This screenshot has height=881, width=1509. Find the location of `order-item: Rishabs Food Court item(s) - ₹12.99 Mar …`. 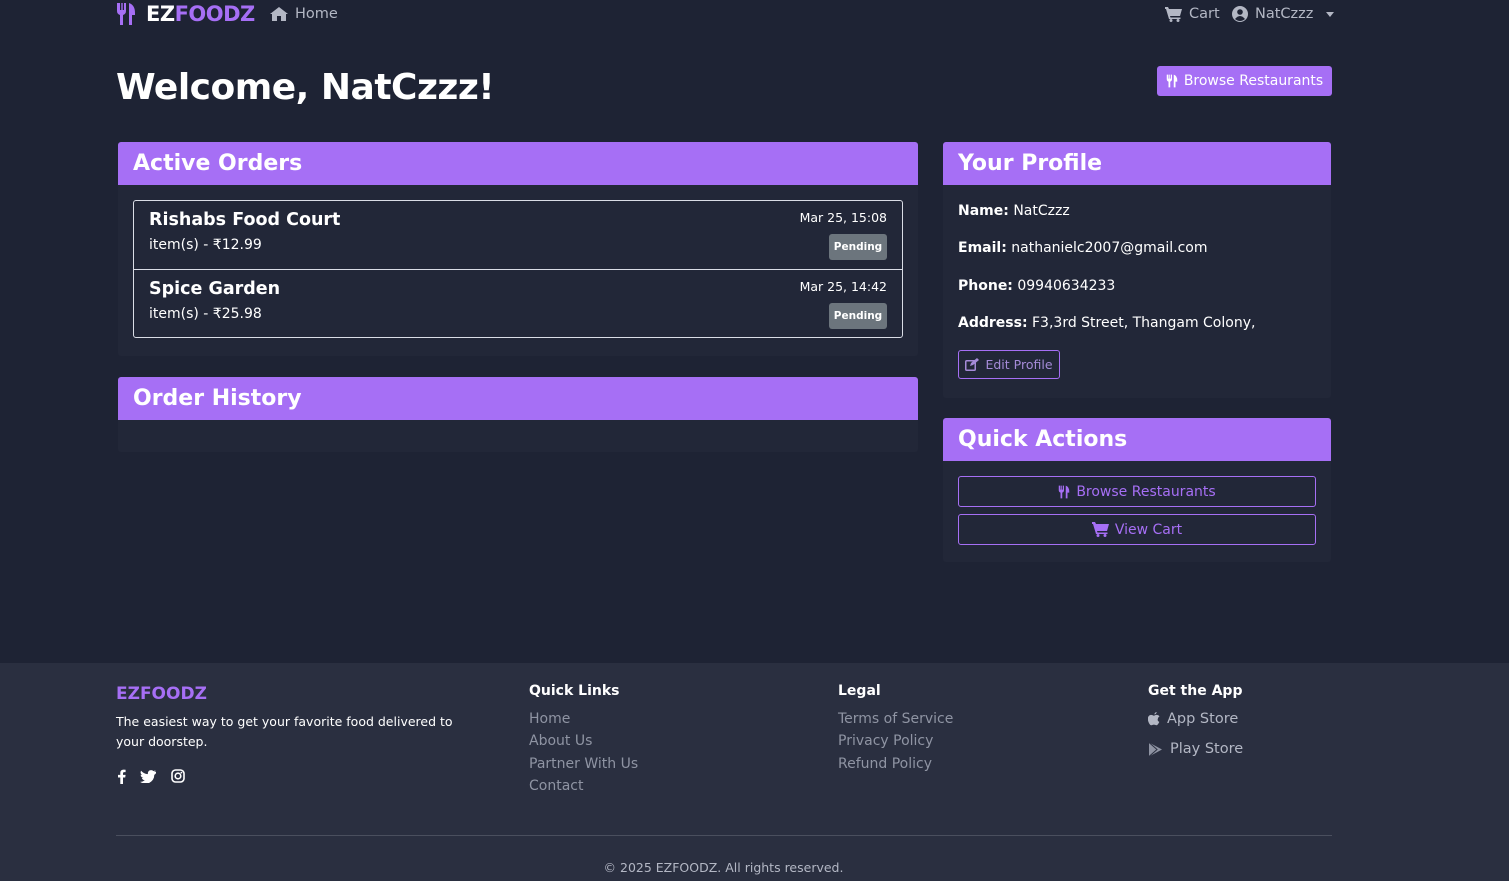

order-item: Rishabs Food Court item(s) - ₹12.99 Mar … is located at coordinates (518, 235).